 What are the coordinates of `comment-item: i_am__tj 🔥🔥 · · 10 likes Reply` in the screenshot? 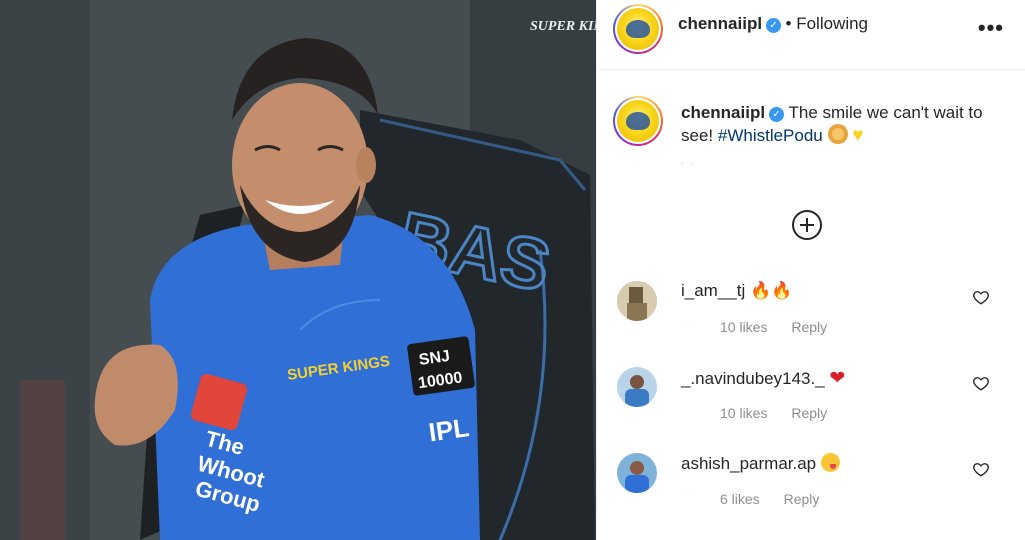 It's located at (811, 324).